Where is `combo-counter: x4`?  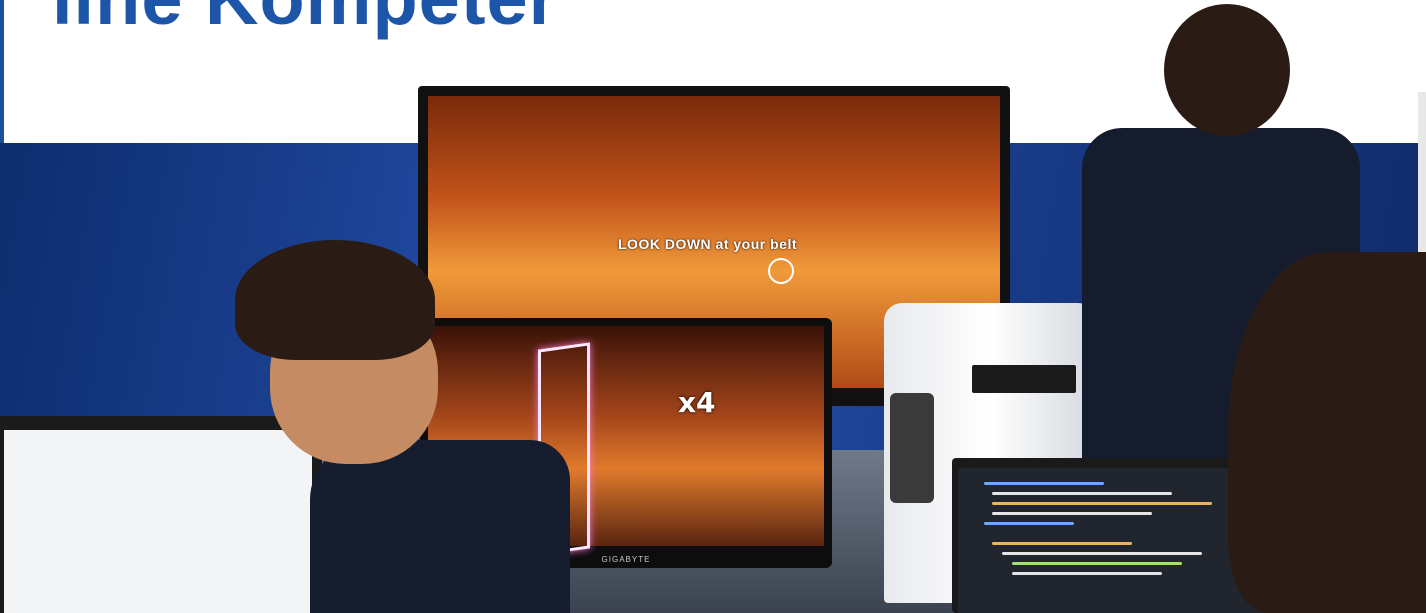 combo-counter: x4 is located at coordinates (697, 402).